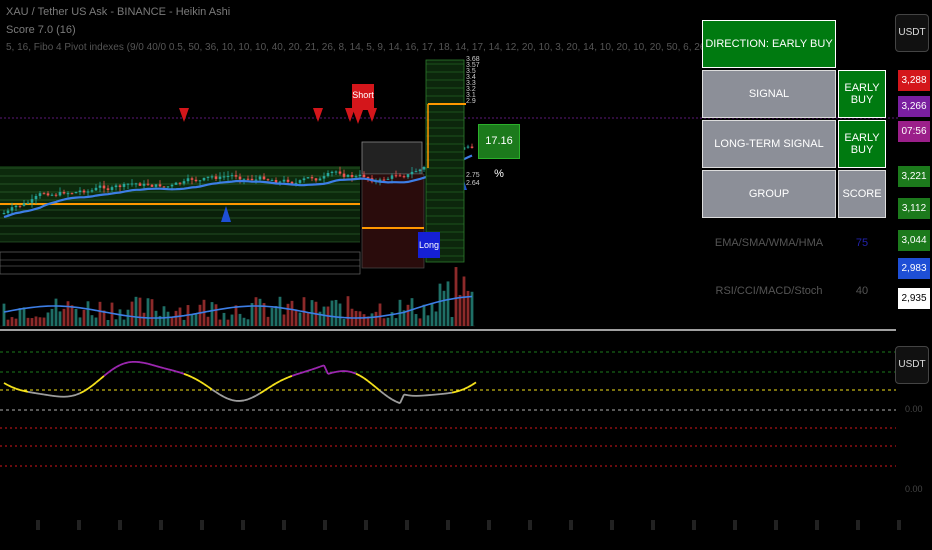 Image resolution: width=932 pixels, height=550 pixels. Describe the element at coordinates (180, 263) in the screenshot. I see `zone-box` at that location.